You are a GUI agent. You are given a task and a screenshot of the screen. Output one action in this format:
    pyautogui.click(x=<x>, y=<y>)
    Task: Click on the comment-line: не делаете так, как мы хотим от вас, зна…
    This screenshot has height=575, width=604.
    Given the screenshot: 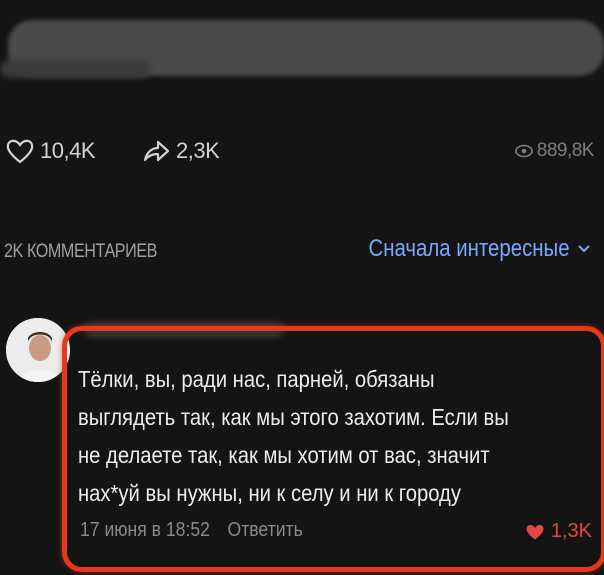 What is the action you would take?
    pyautogui.click(x=284, y=455)
    